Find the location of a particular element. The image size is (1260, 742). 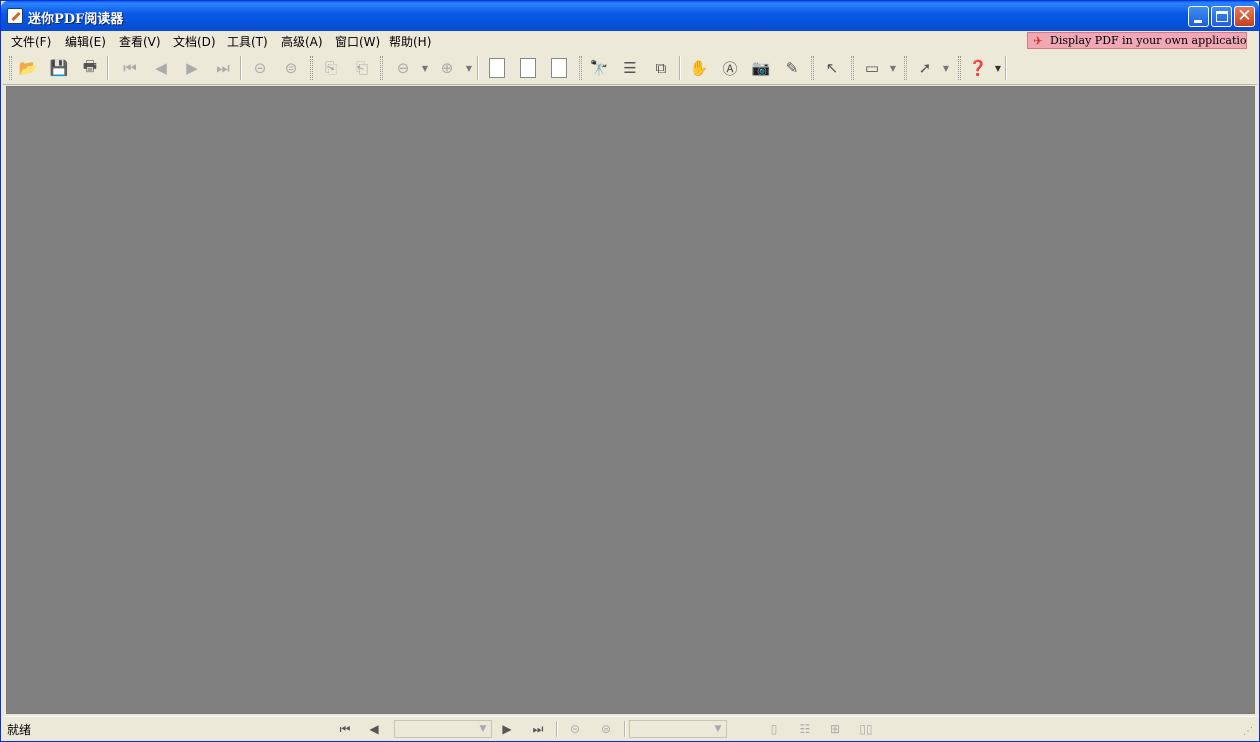

continuous-view-icon: ☷ is located at coordinates (805, 729).